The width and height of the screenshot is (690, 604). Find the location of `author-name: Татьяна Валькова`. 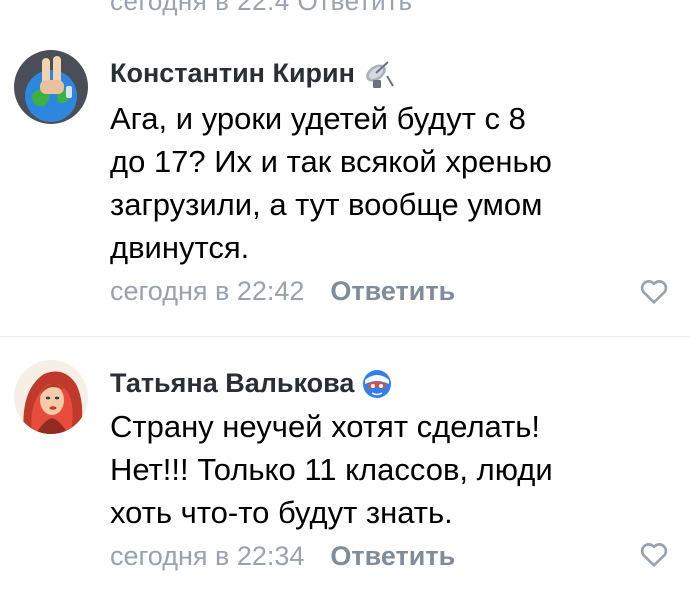

author-name: Татьяна Валькова is located at coordinates (232, 383).